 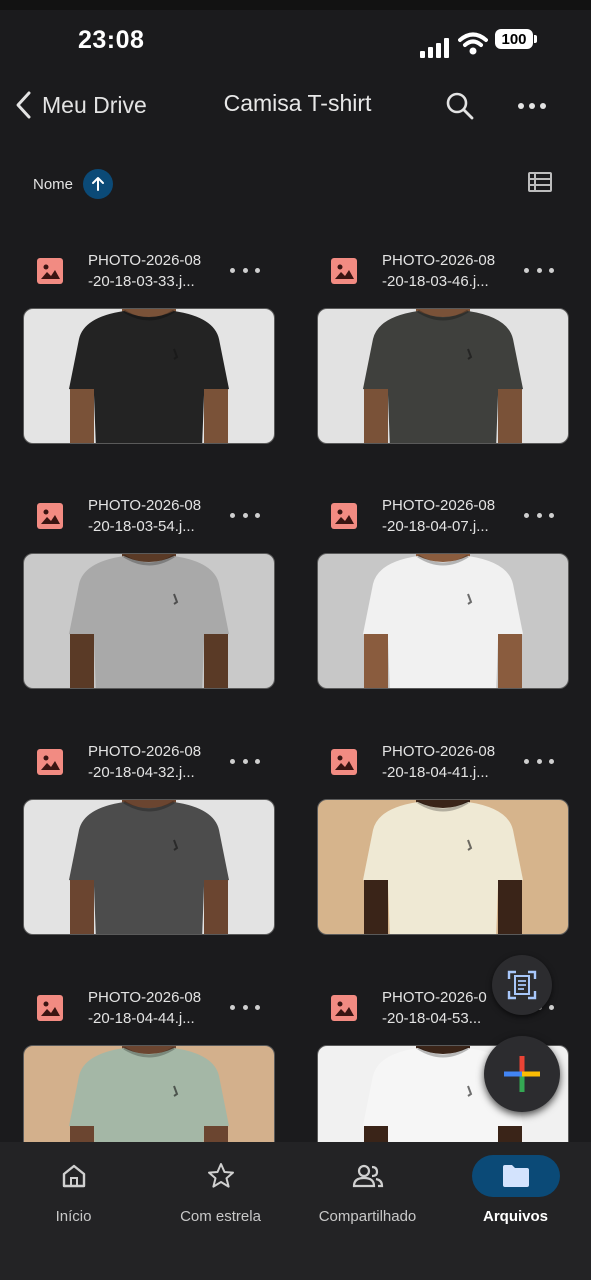 I want to click on page-title: Camisa T-shirt, so click(x=297, y=103).